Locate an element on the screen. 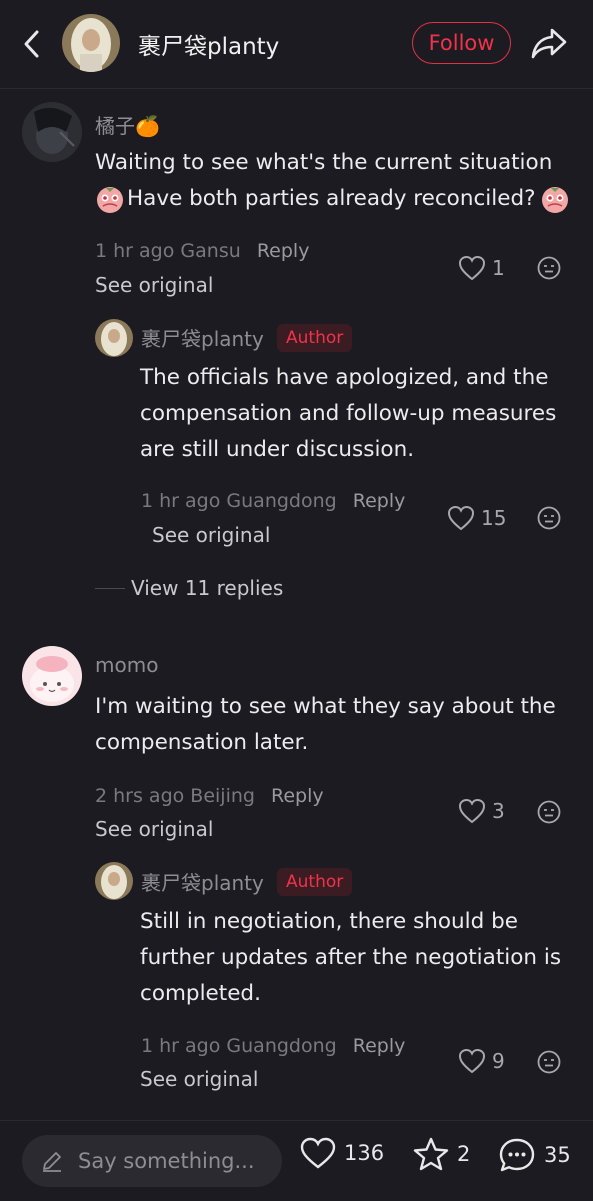  share-icon is located at coordinates (549, 43).